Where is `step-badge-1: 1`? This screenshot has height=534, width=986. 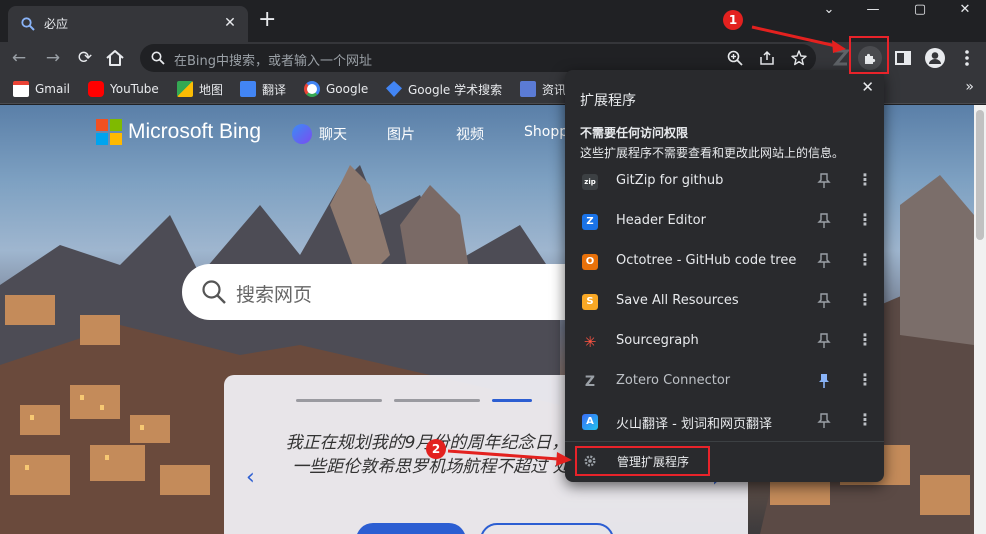 step-badge-1: 1 is located at coordinates (733, 20).